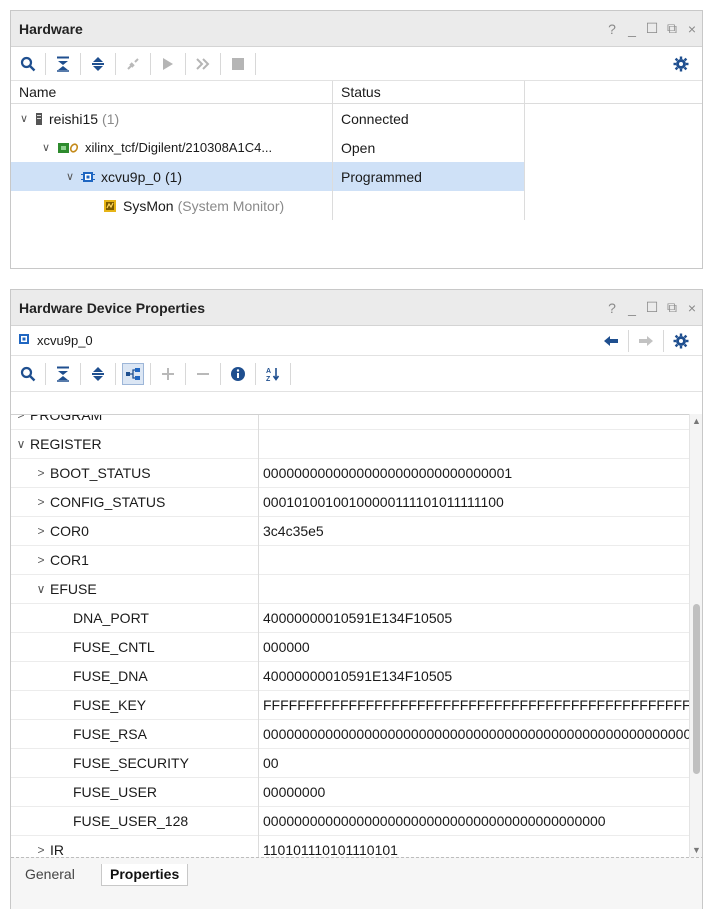 Image resolution: width=703 pixels, height=909 pixels. I want to click on property-row-fuse-security: FUSE_SECURITY 00, so click(351, 763).